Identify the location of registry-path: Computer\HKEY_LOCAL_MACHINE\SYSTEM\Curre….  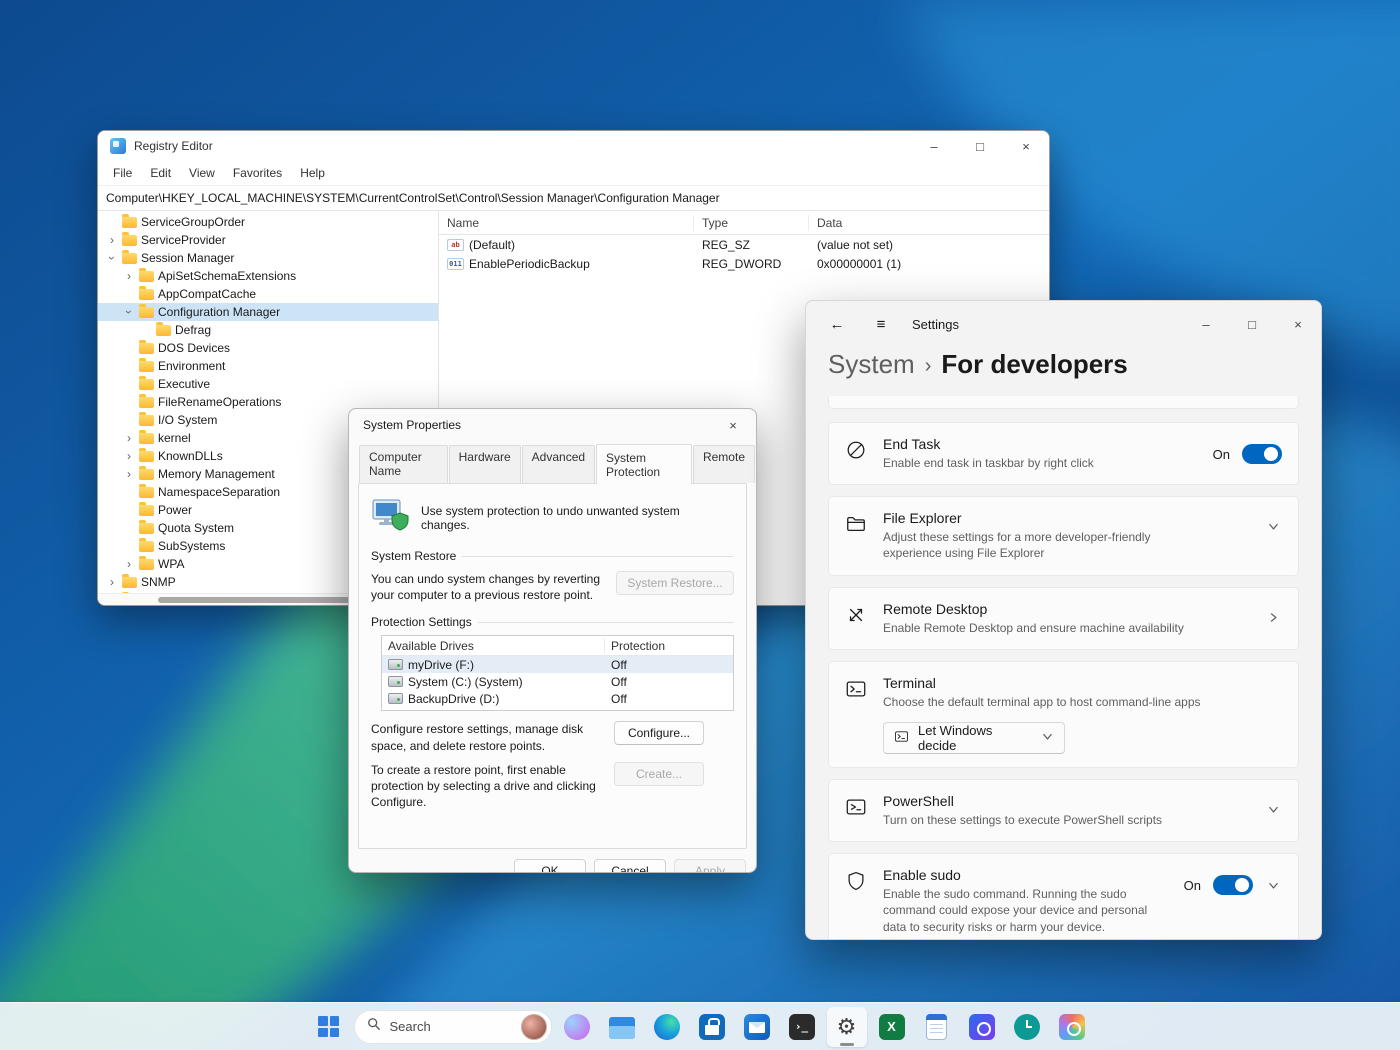
(413, 198).